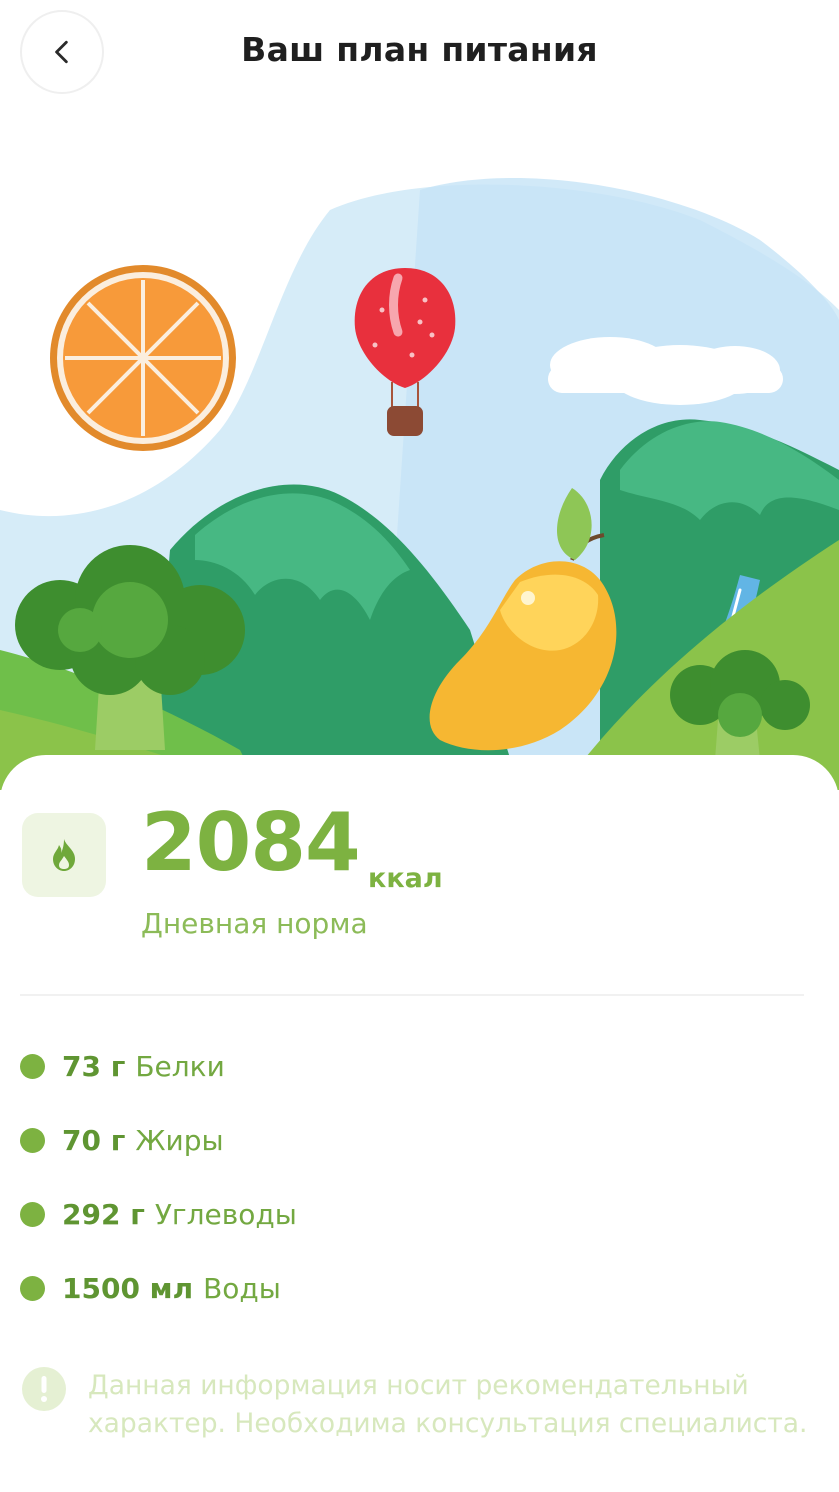 This screenshot has height=1492, width=839. I want to click on macro-name: Воды, so click(242, 1288).